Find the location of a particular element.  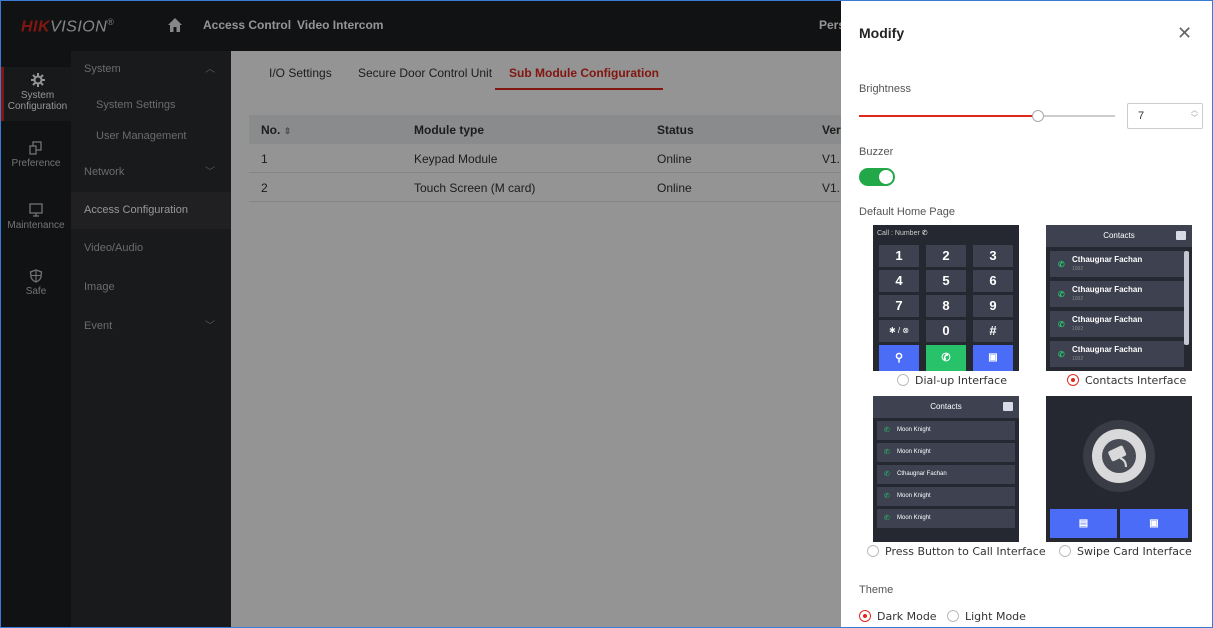

tab-sub-module-configuration: Sub Module Configuration is located at coordinates (584, 73).